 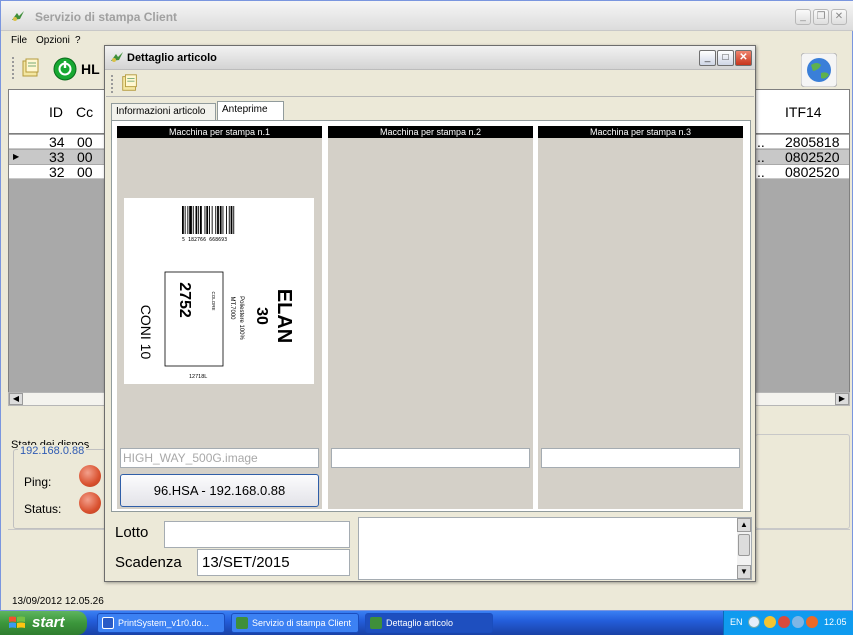 What do you see at coordinates (743, 58) in the screenshot?
I see `dialog-close-button: ✕` at bounding box center [743, 58].